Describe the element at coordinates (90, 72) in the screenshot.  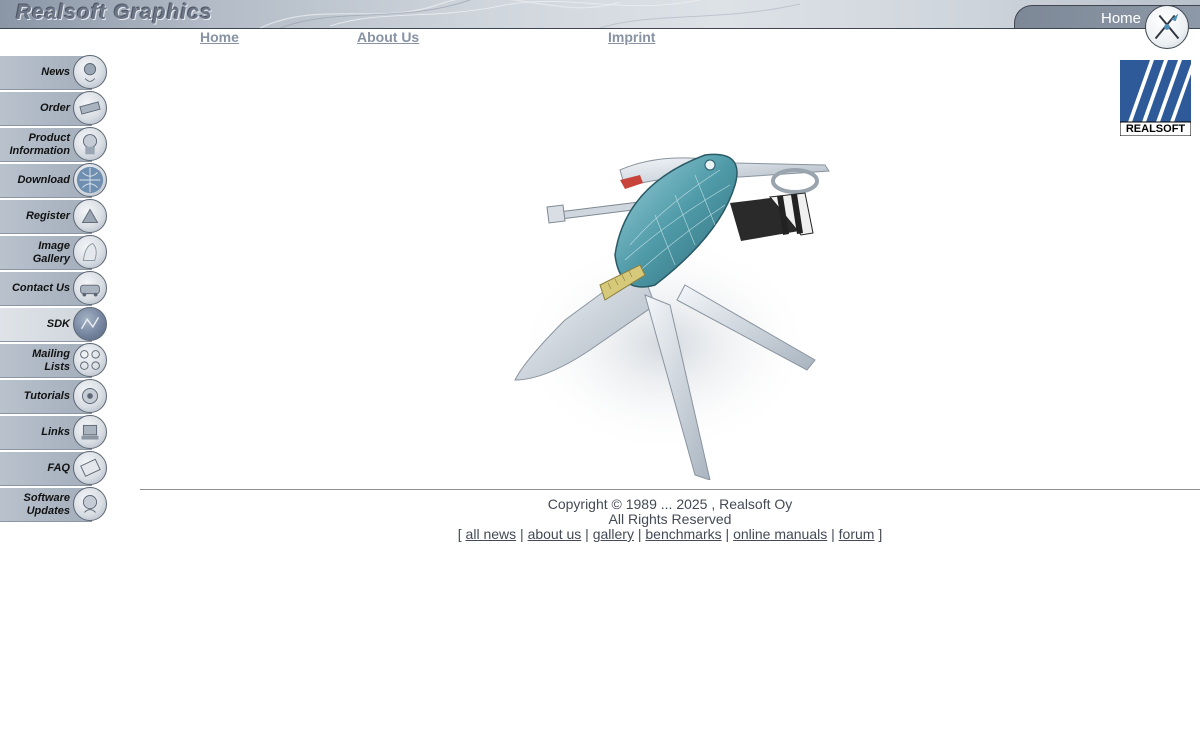
I see `globe-icon` at that location.